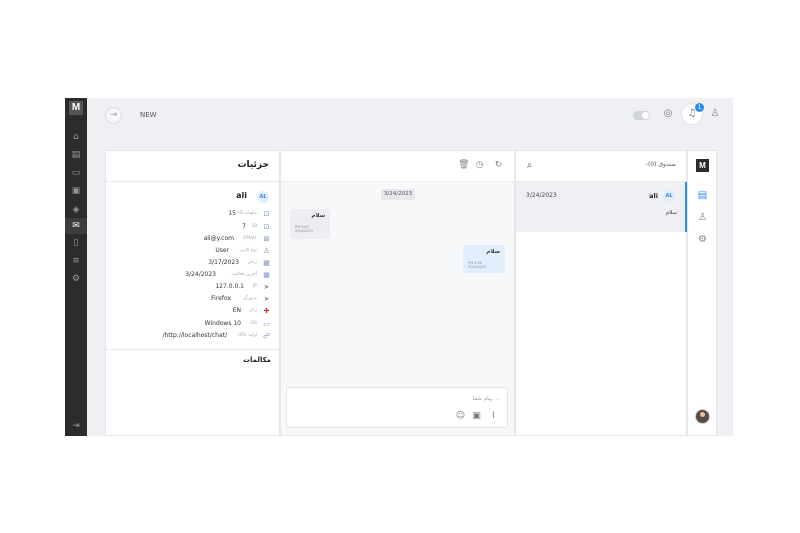  Describe the element at coordinates (241, 195) in the screenshot. I see `user-name: ali` at that location.